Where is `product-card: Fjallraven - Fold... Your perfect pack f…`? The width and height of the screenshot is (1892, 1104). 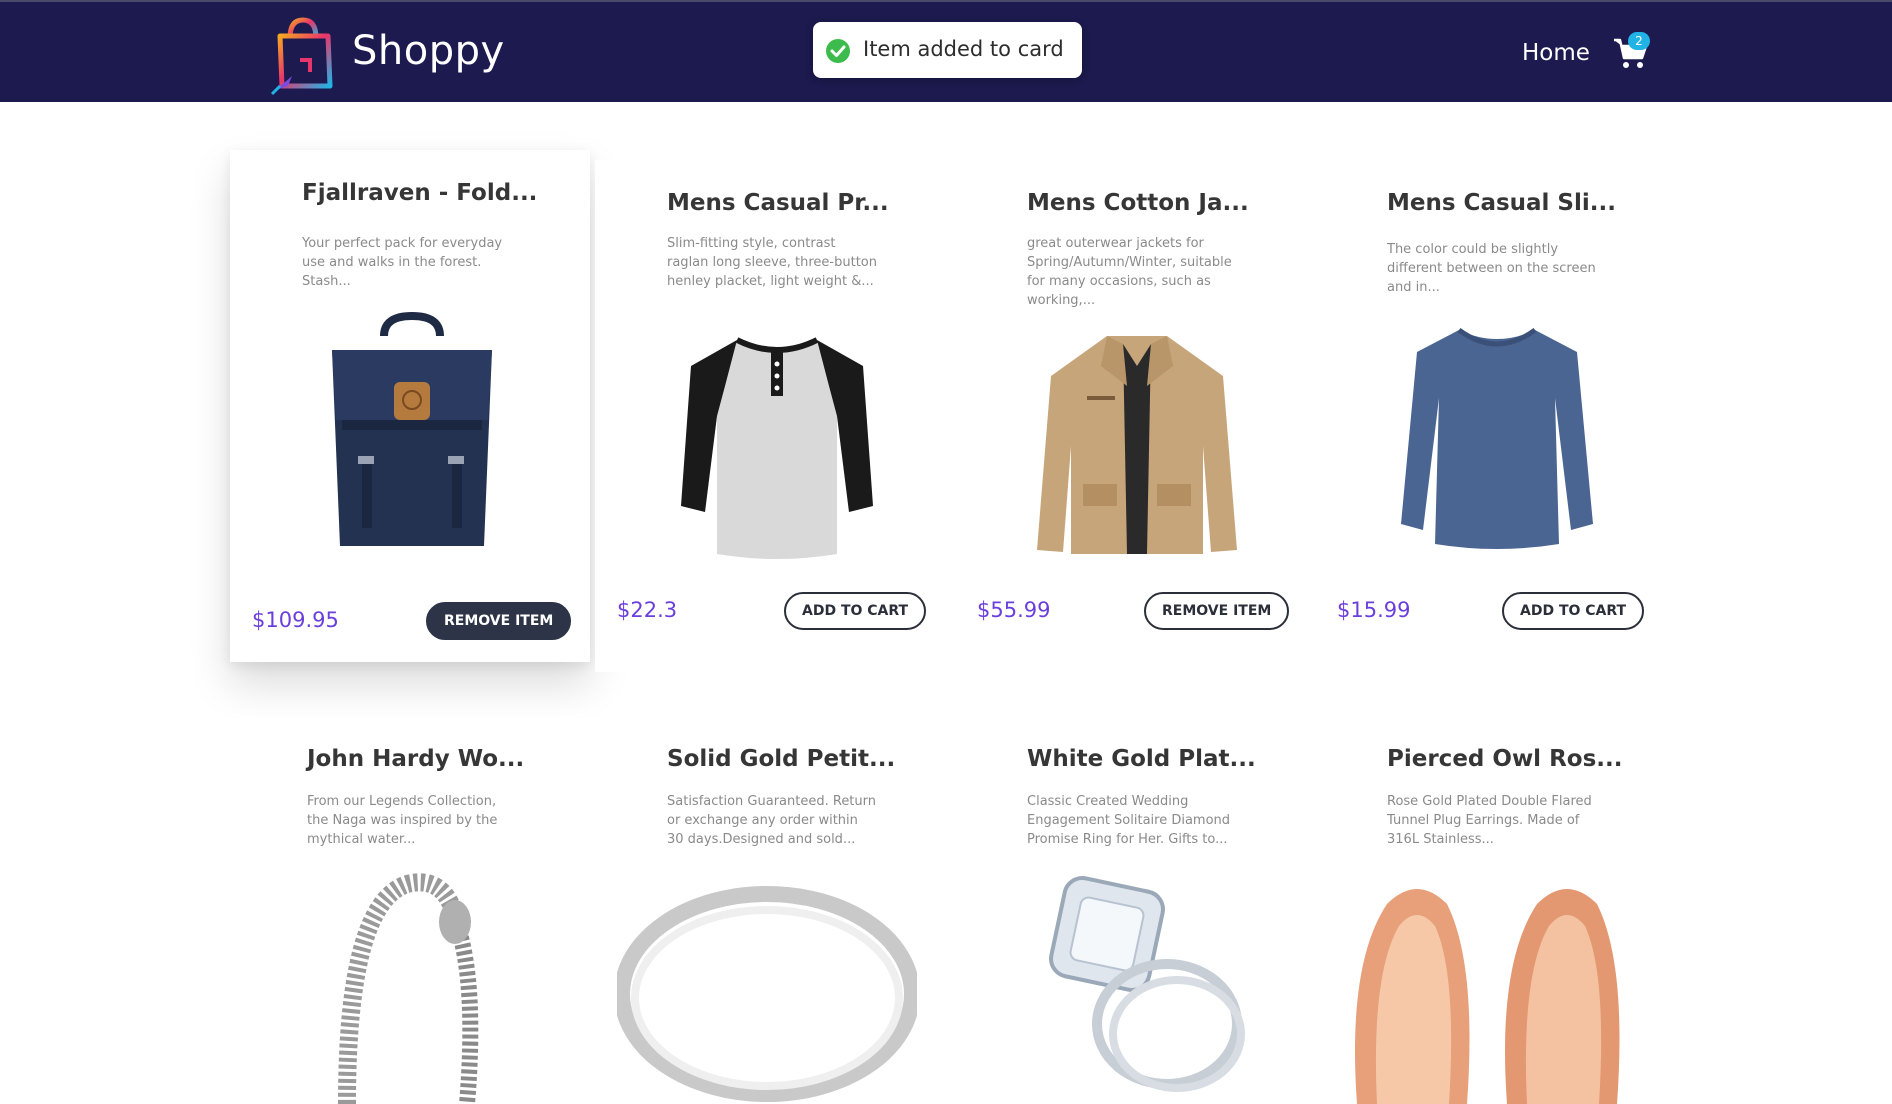 product-card: Fjallraven - Fold... Your perfect pack f… is located at coordinates (410, 406).